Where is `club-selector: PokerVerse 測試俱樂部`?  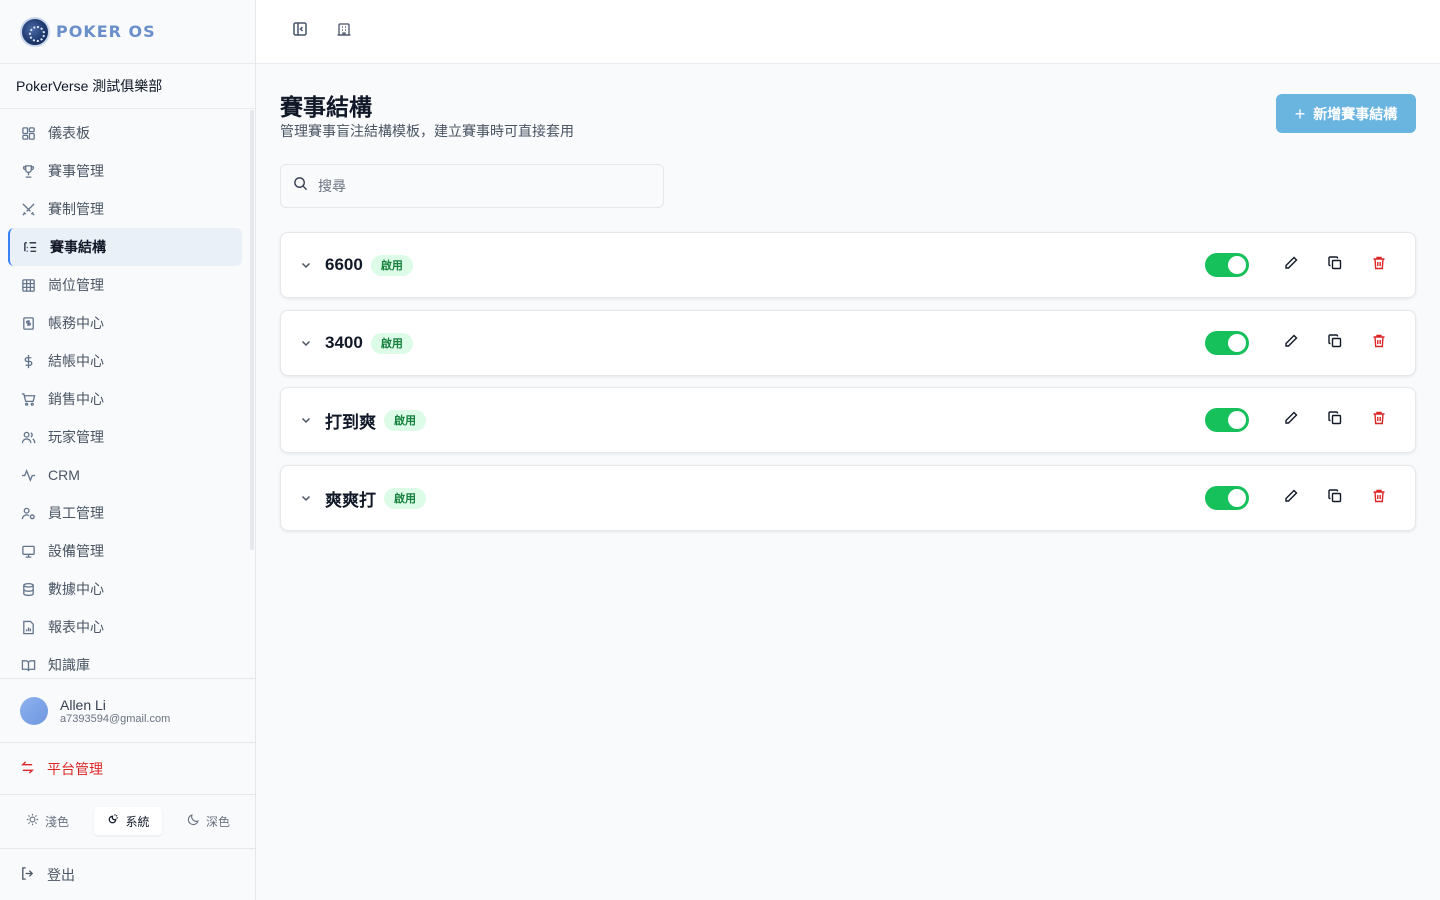
club-selector: PokerVerse 測試俱樂部 is located at coordinates (127, 86).